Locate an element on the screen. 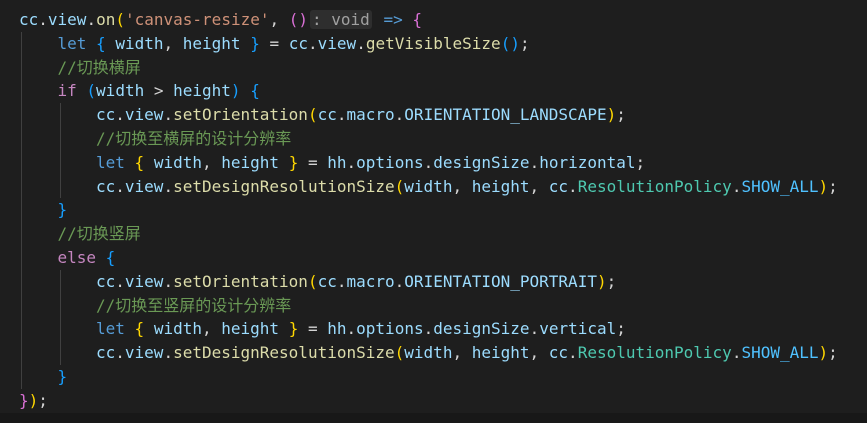 Image resolution: width=867 pixels, height=423 pixels. code-token: ) is located at coordinates (601, 281).